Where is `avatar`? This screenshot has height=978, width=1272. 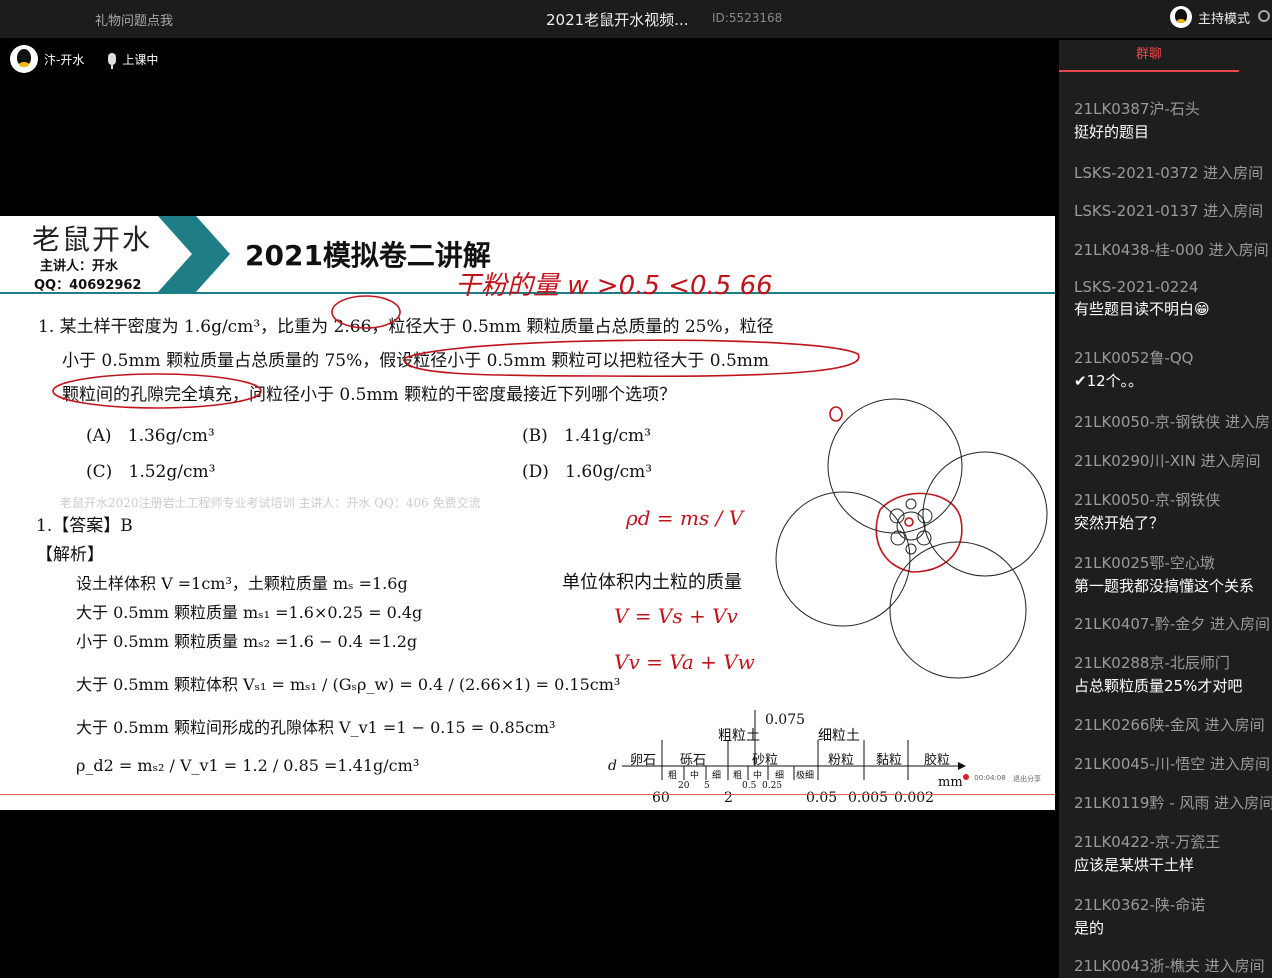
avatar is located at coordinates (24, 59).